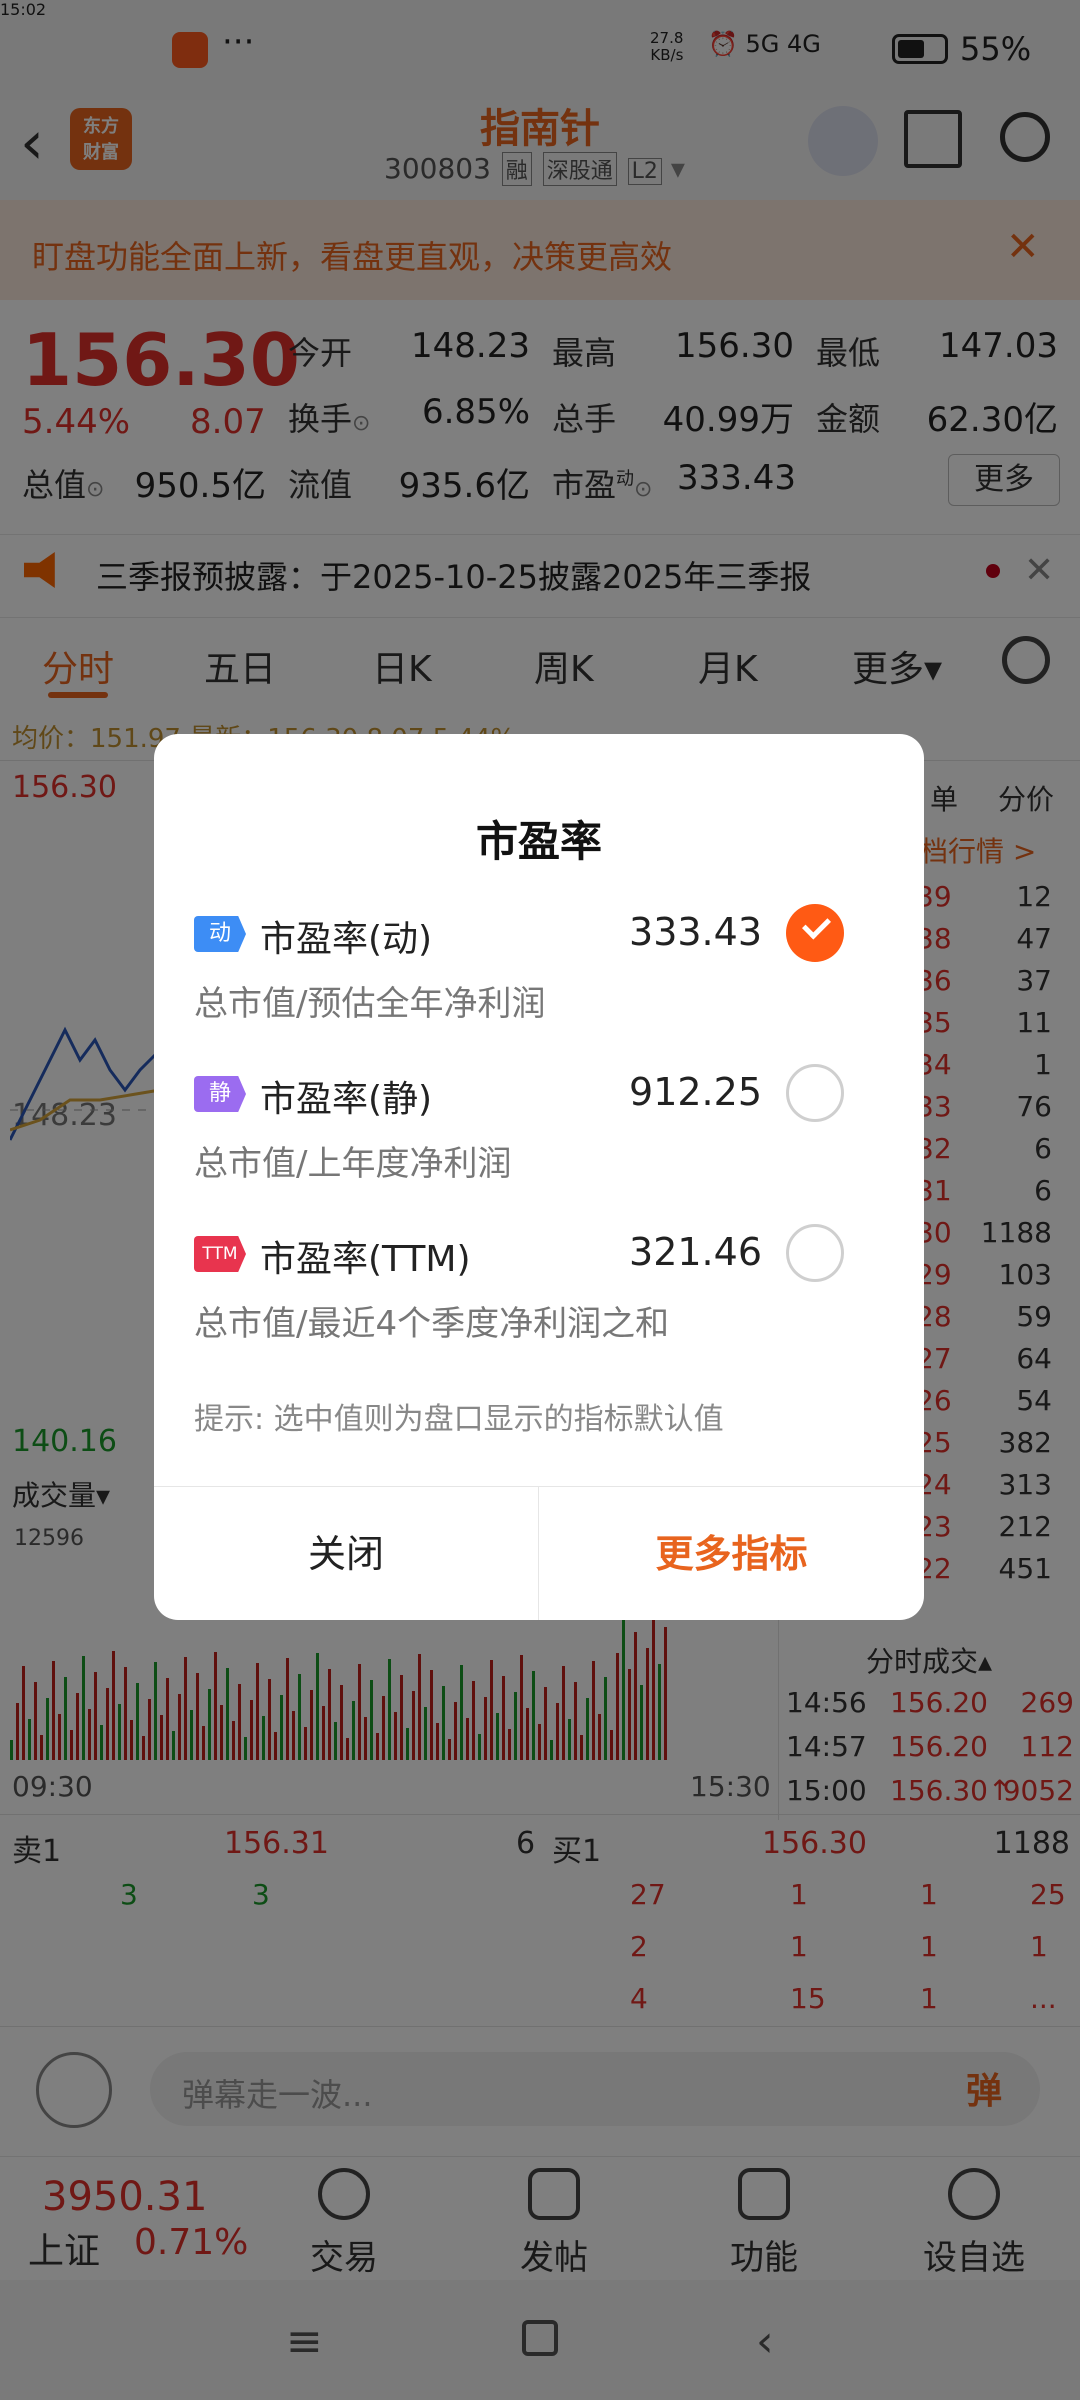 The width and height of the screenshot is (1080, 2400). Describe the element at coordinates (815, 933) in the screenshot. I see `check-icon` at that location.